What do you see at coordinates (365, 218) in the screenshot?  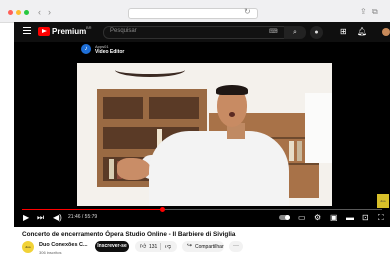 I see `cast-icon: ⊡` at bounding box center [365, 218].